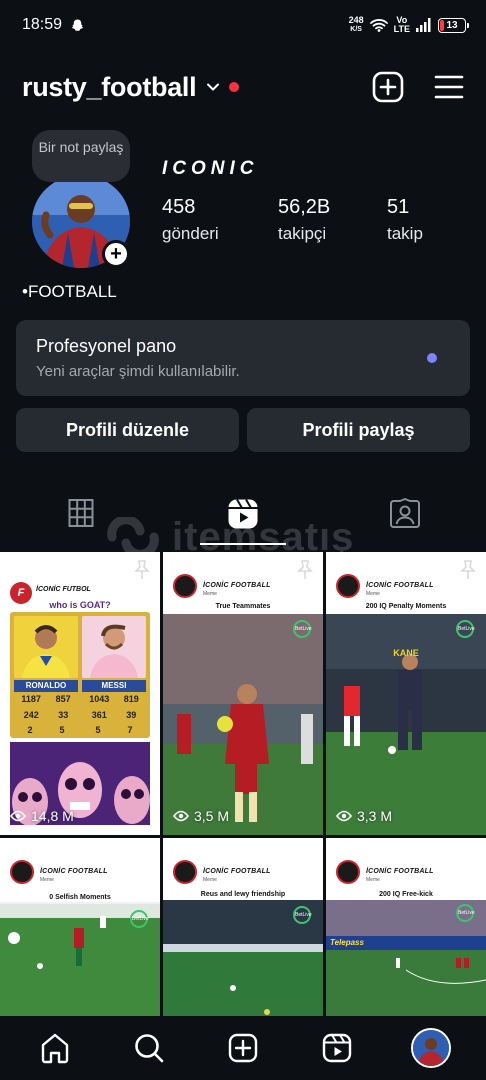  I want to click on bottom-navigation, so click(243, 1048).